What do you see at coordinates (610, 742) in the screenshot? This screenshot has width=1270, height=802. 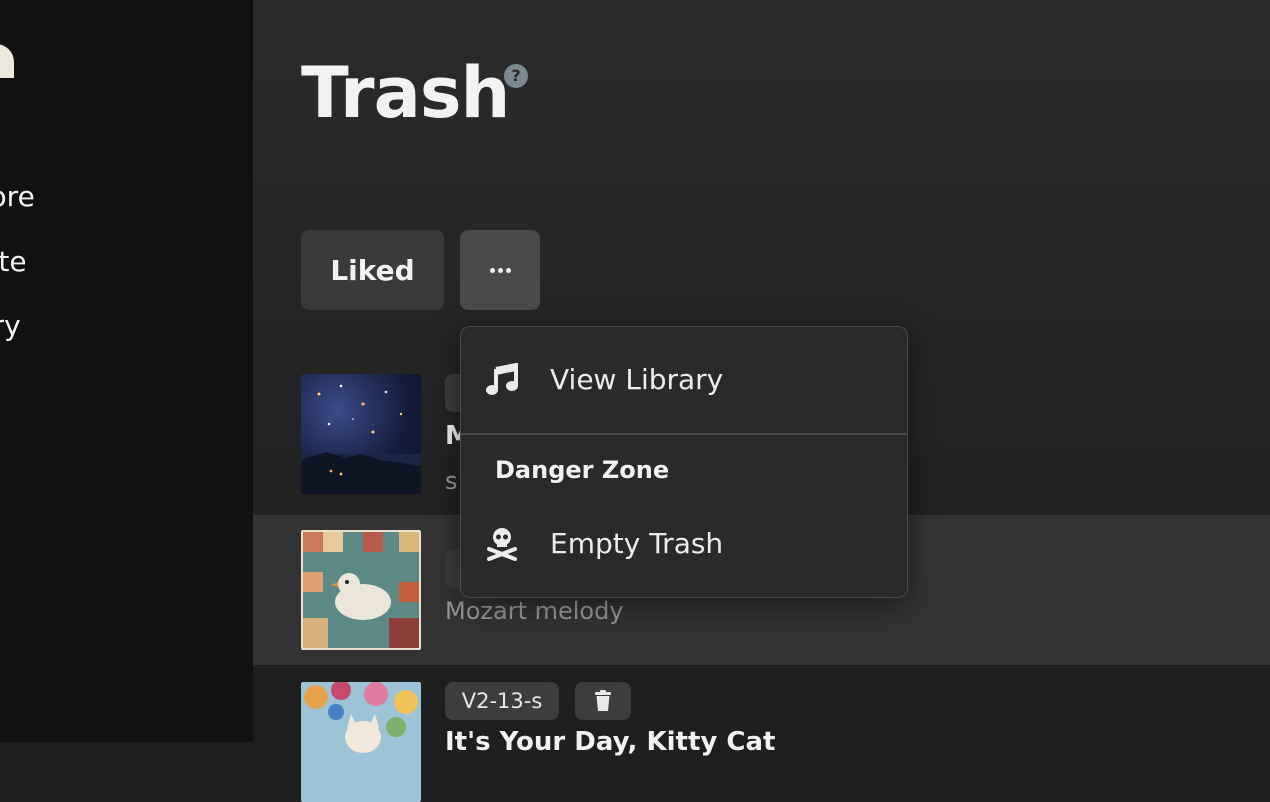 I see `song-title: It's Your Day, Kitty Cat` at bounding box center [610, 742].